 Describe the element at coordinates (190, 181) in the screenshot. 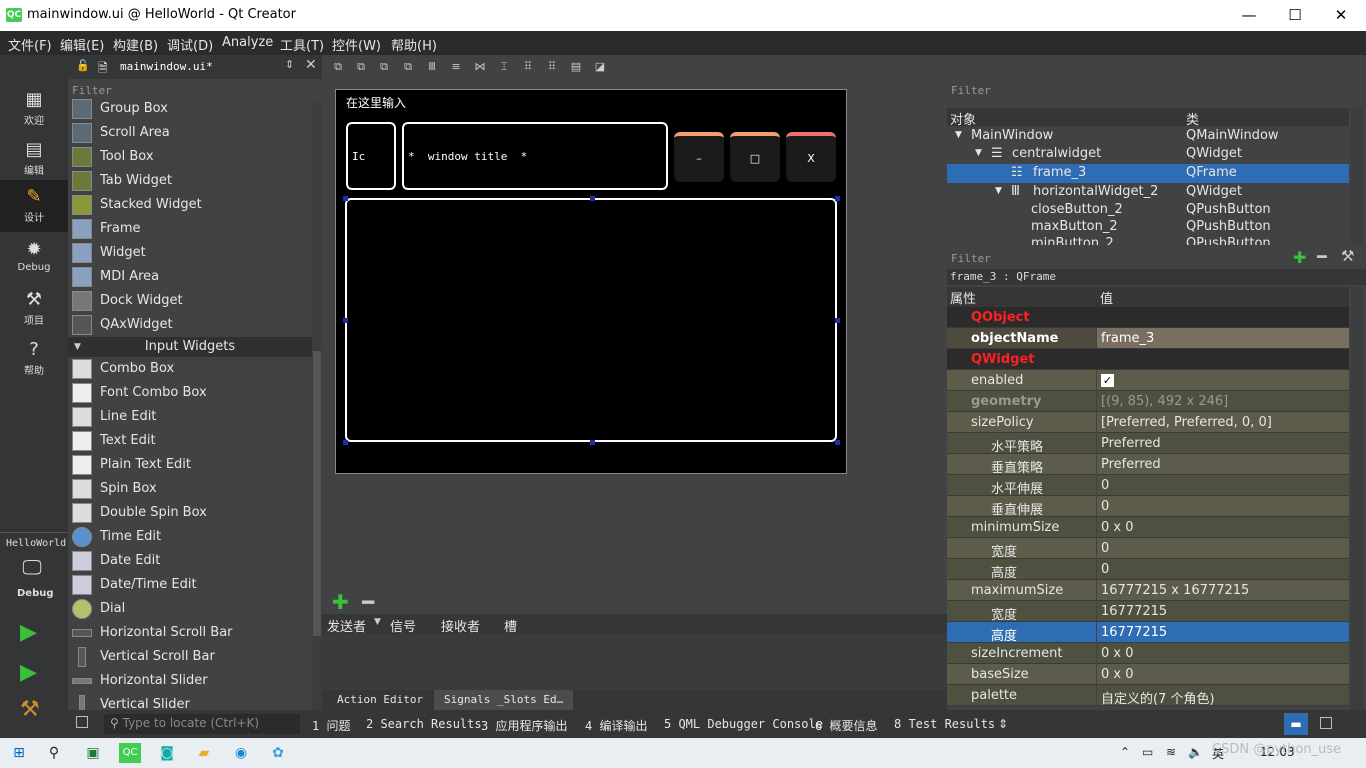

I see `widget-item-tab-widget: Tab Widget` at that location.